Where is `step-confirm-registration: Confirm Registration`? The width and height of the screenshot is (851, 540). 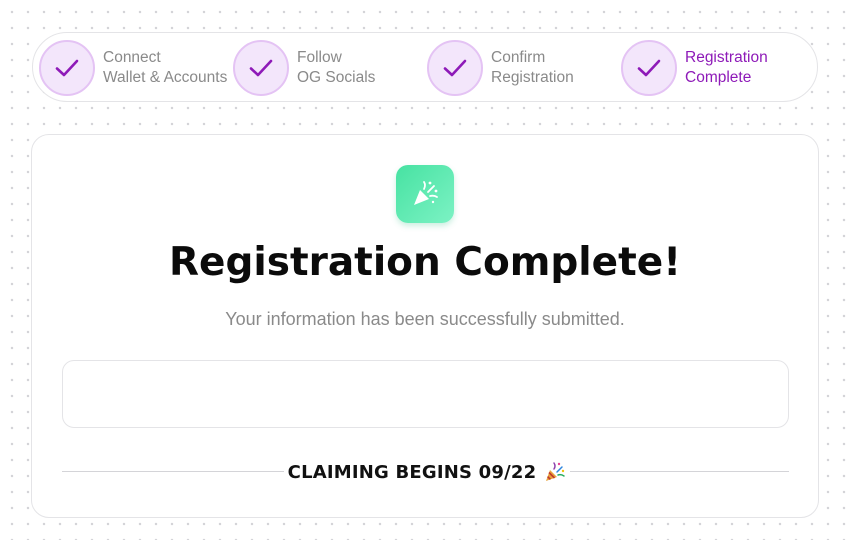 step-confirm-registration: Confirm Registration is located at coordinates (500, 68).